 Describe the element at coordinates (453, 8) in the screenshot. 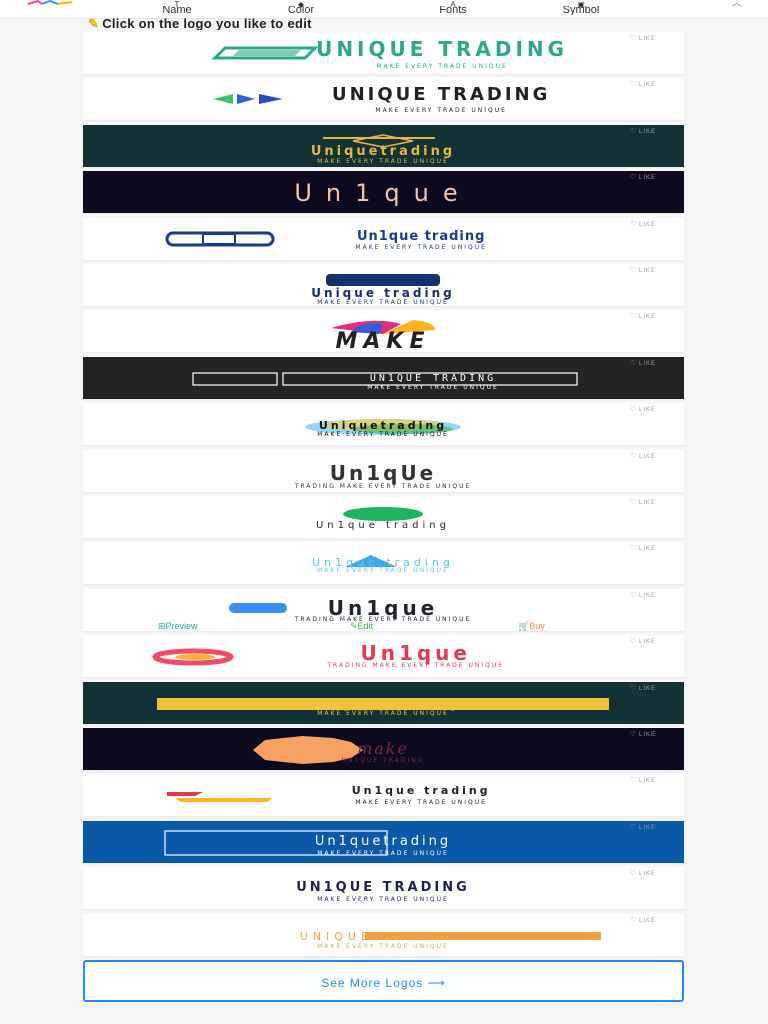

I see `tab-fonts: A Fonts` at that location.